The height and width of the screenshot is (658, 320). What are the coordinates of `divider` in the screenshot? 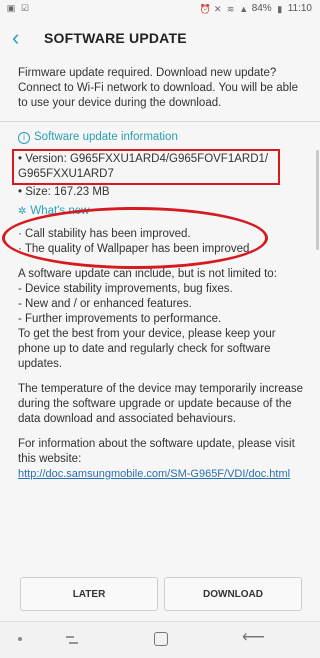 It's located at (160, 121).